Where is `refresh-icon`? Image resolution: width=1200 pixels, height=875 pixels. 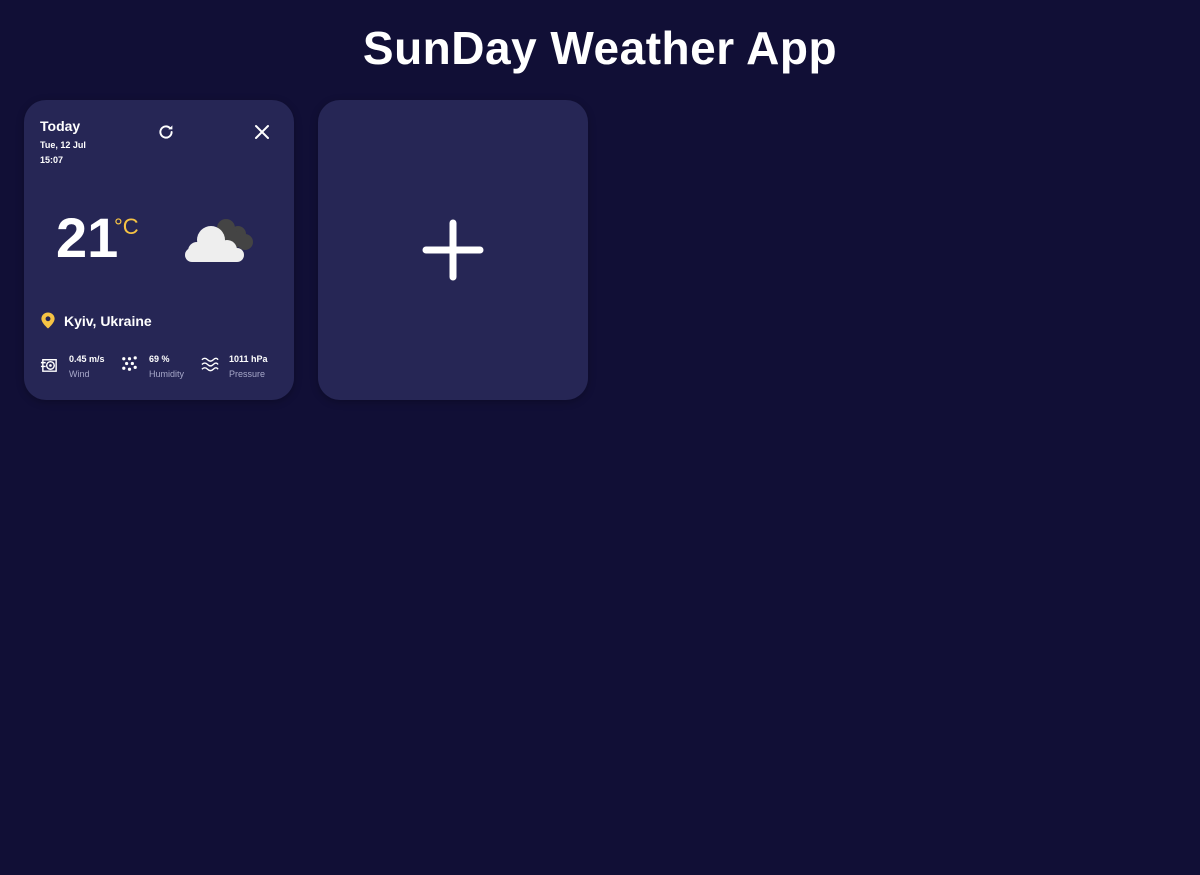 refresh-icon is located at coordinates (166, 132).